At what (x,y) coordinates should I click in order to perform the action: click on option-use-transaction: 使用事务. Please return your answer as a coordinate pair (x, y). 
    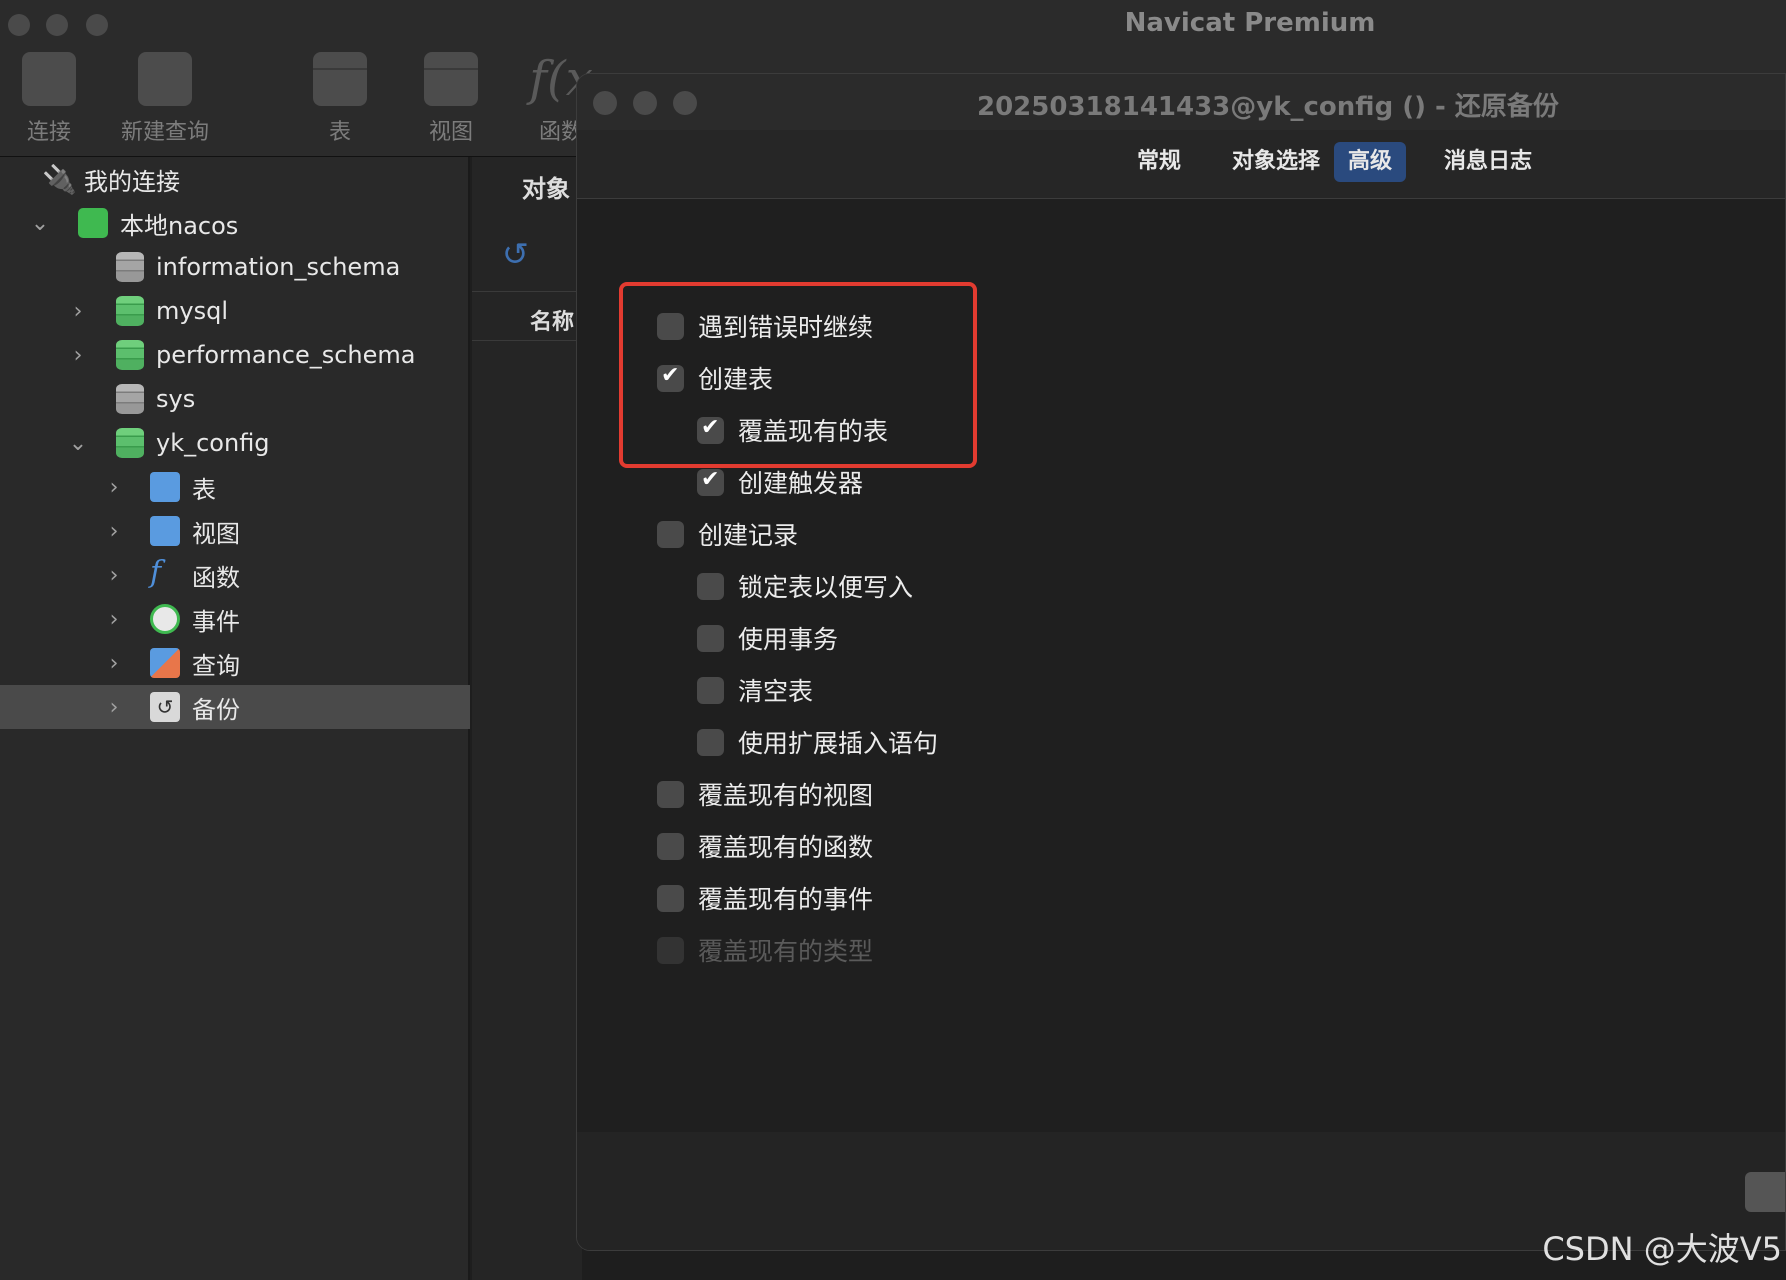
    Looking at the image, I should click on (767, 638).